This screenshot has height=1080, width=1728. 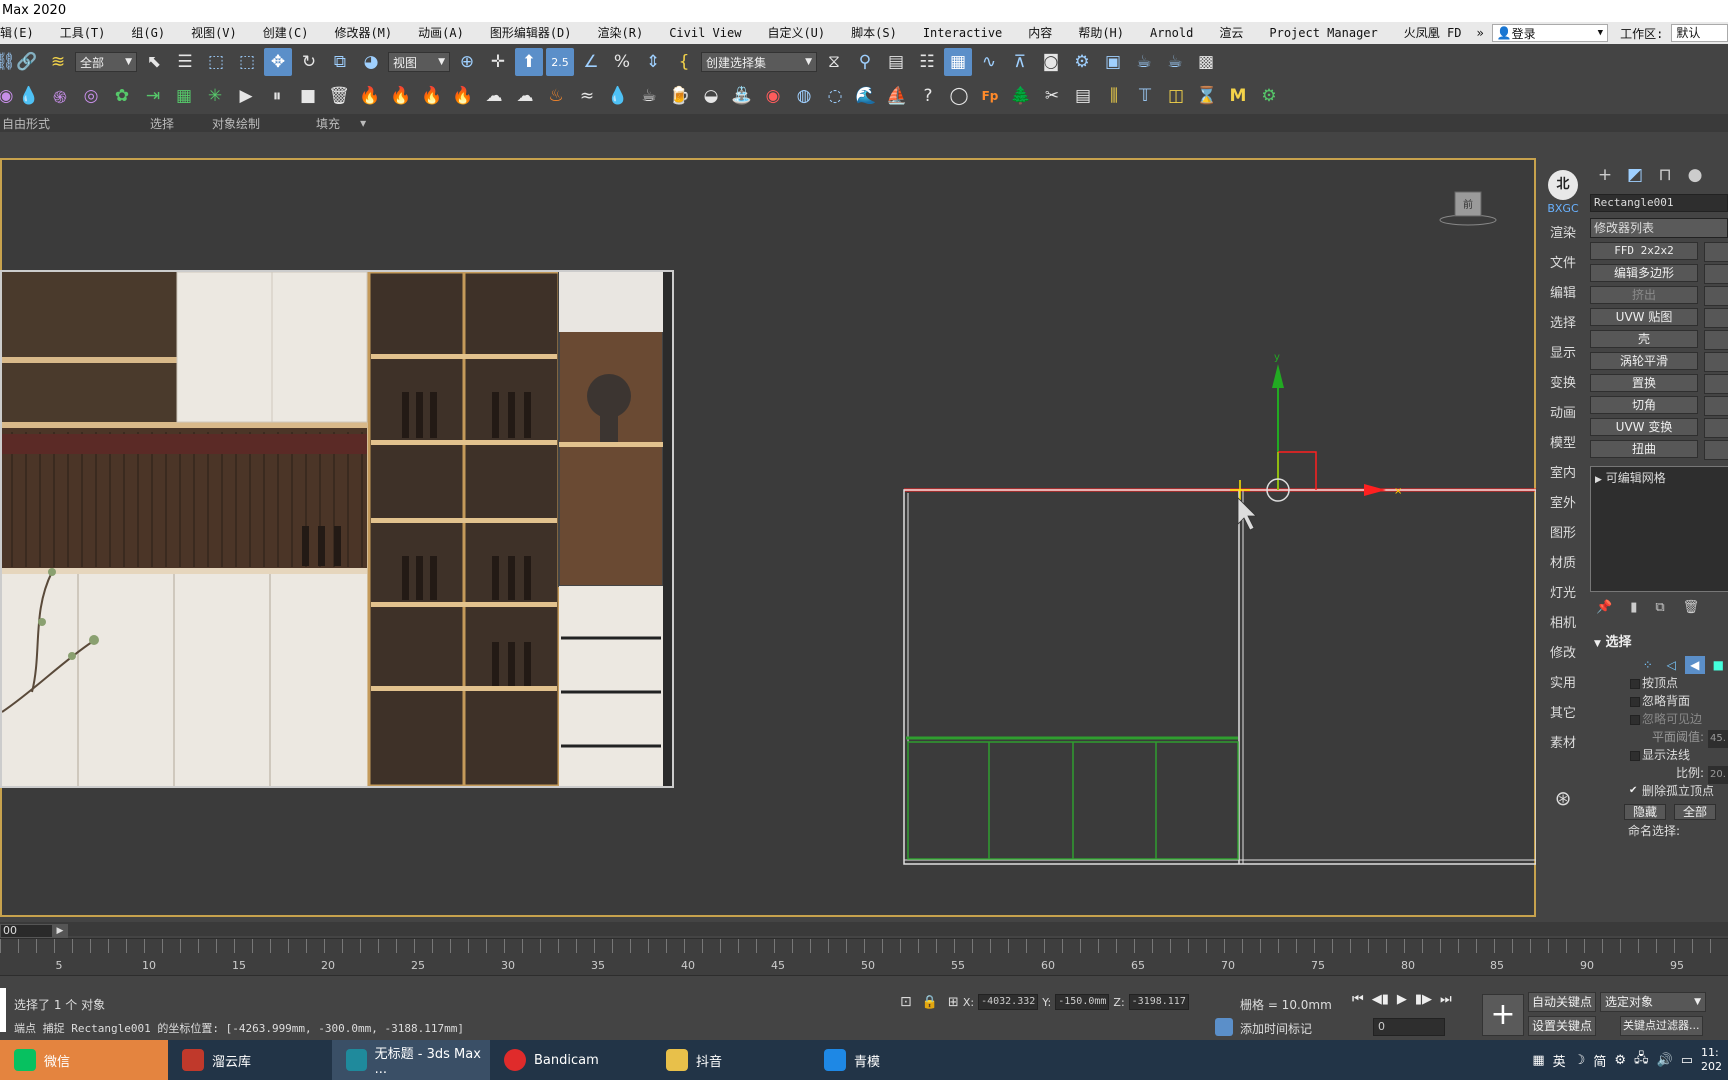 What do you see at coordinates (1605, 175) in the screenshot?
I see `create-tab-icon: +` at bounding box center [1605, 175].